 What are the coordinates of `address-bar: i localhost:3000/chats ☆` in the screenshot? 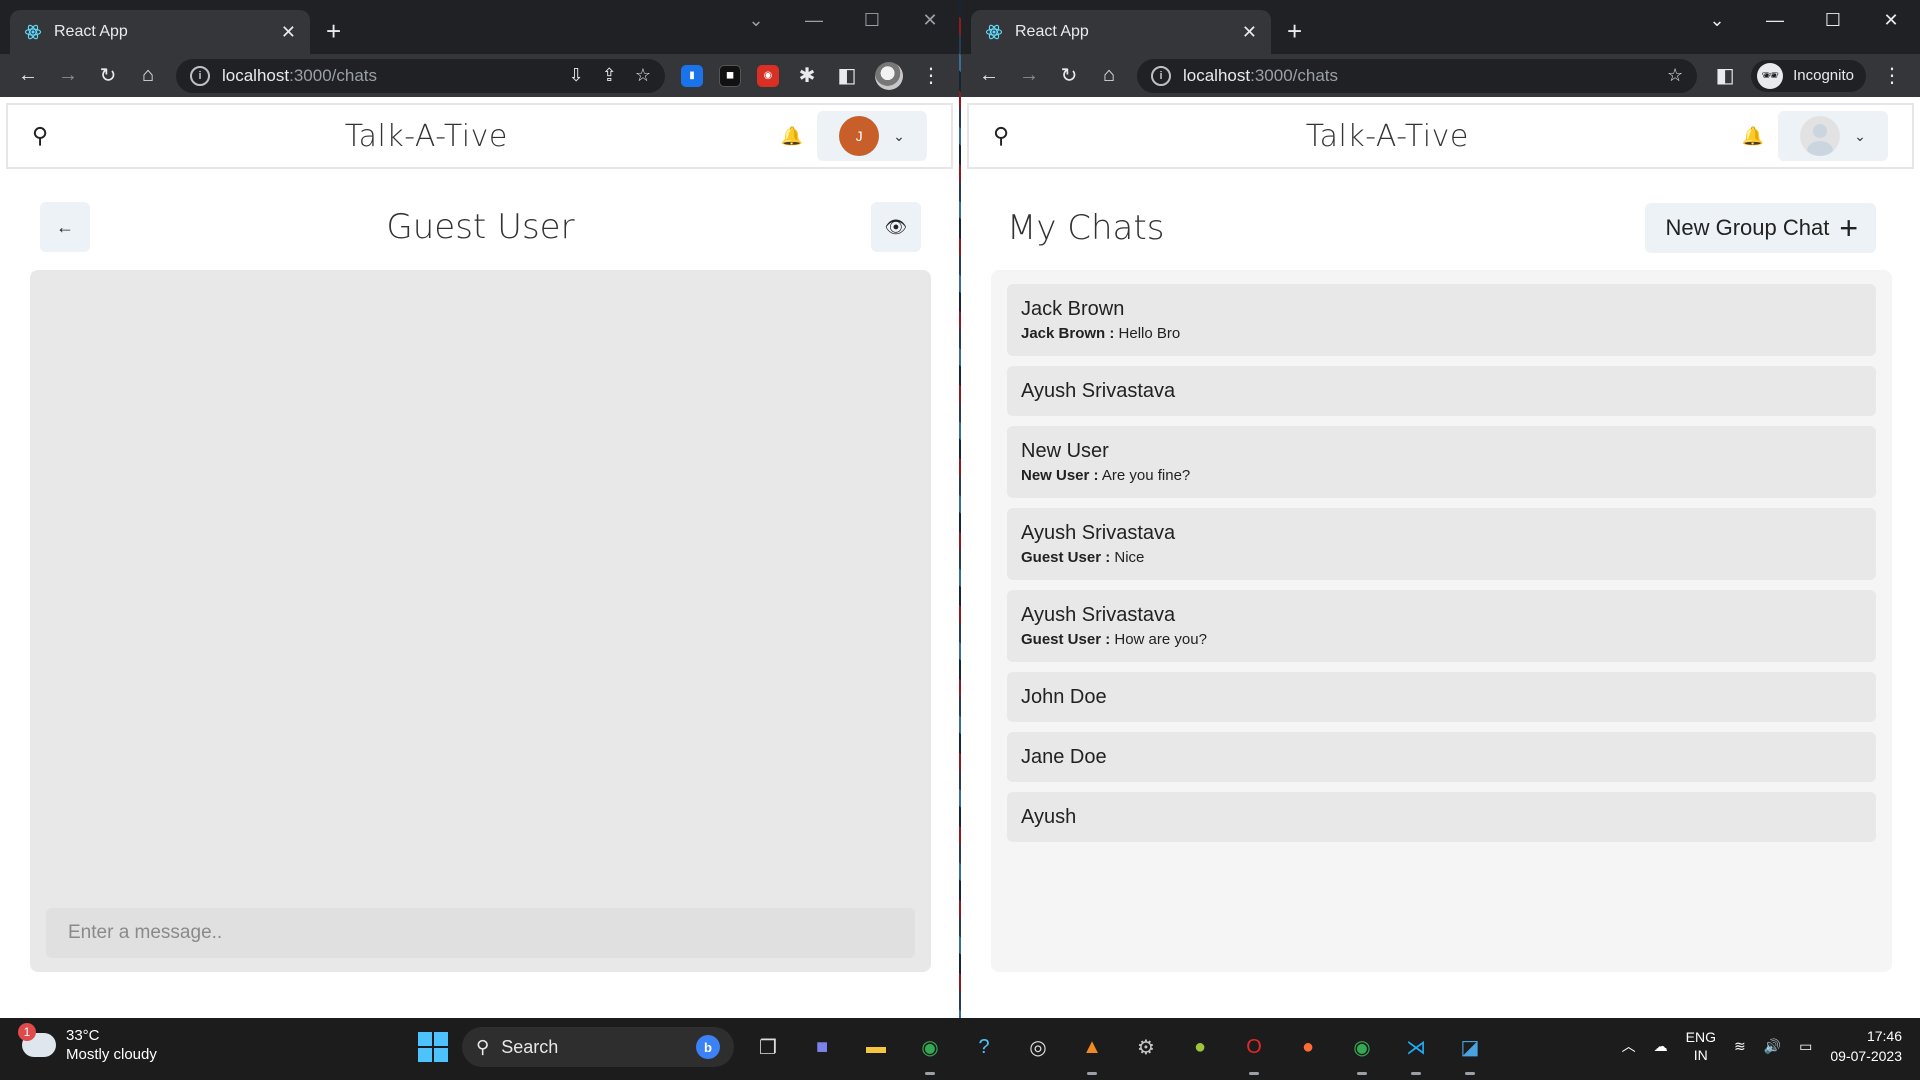 It's located at (1417, 75).